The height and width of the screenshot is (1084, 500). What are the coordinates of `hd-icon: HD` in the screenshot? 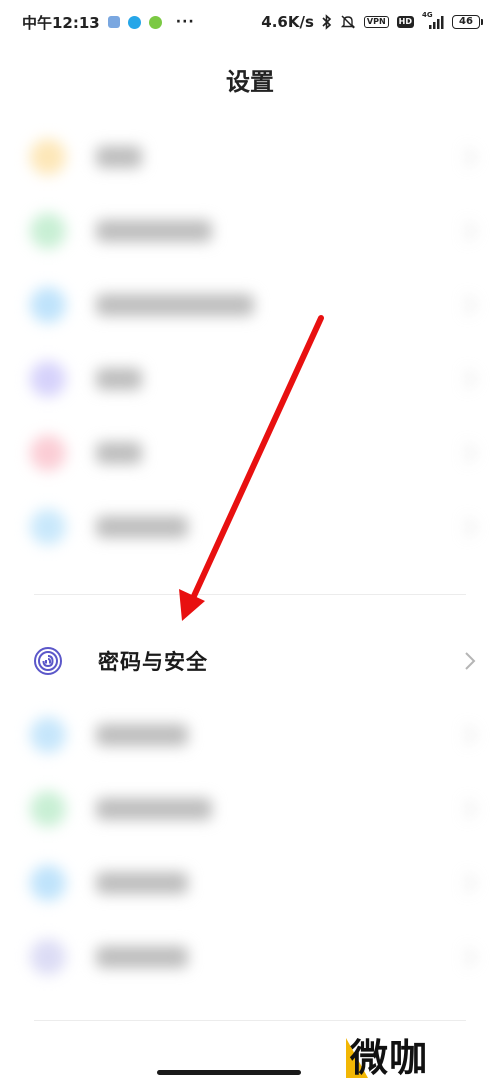 It's located at (405, 22).